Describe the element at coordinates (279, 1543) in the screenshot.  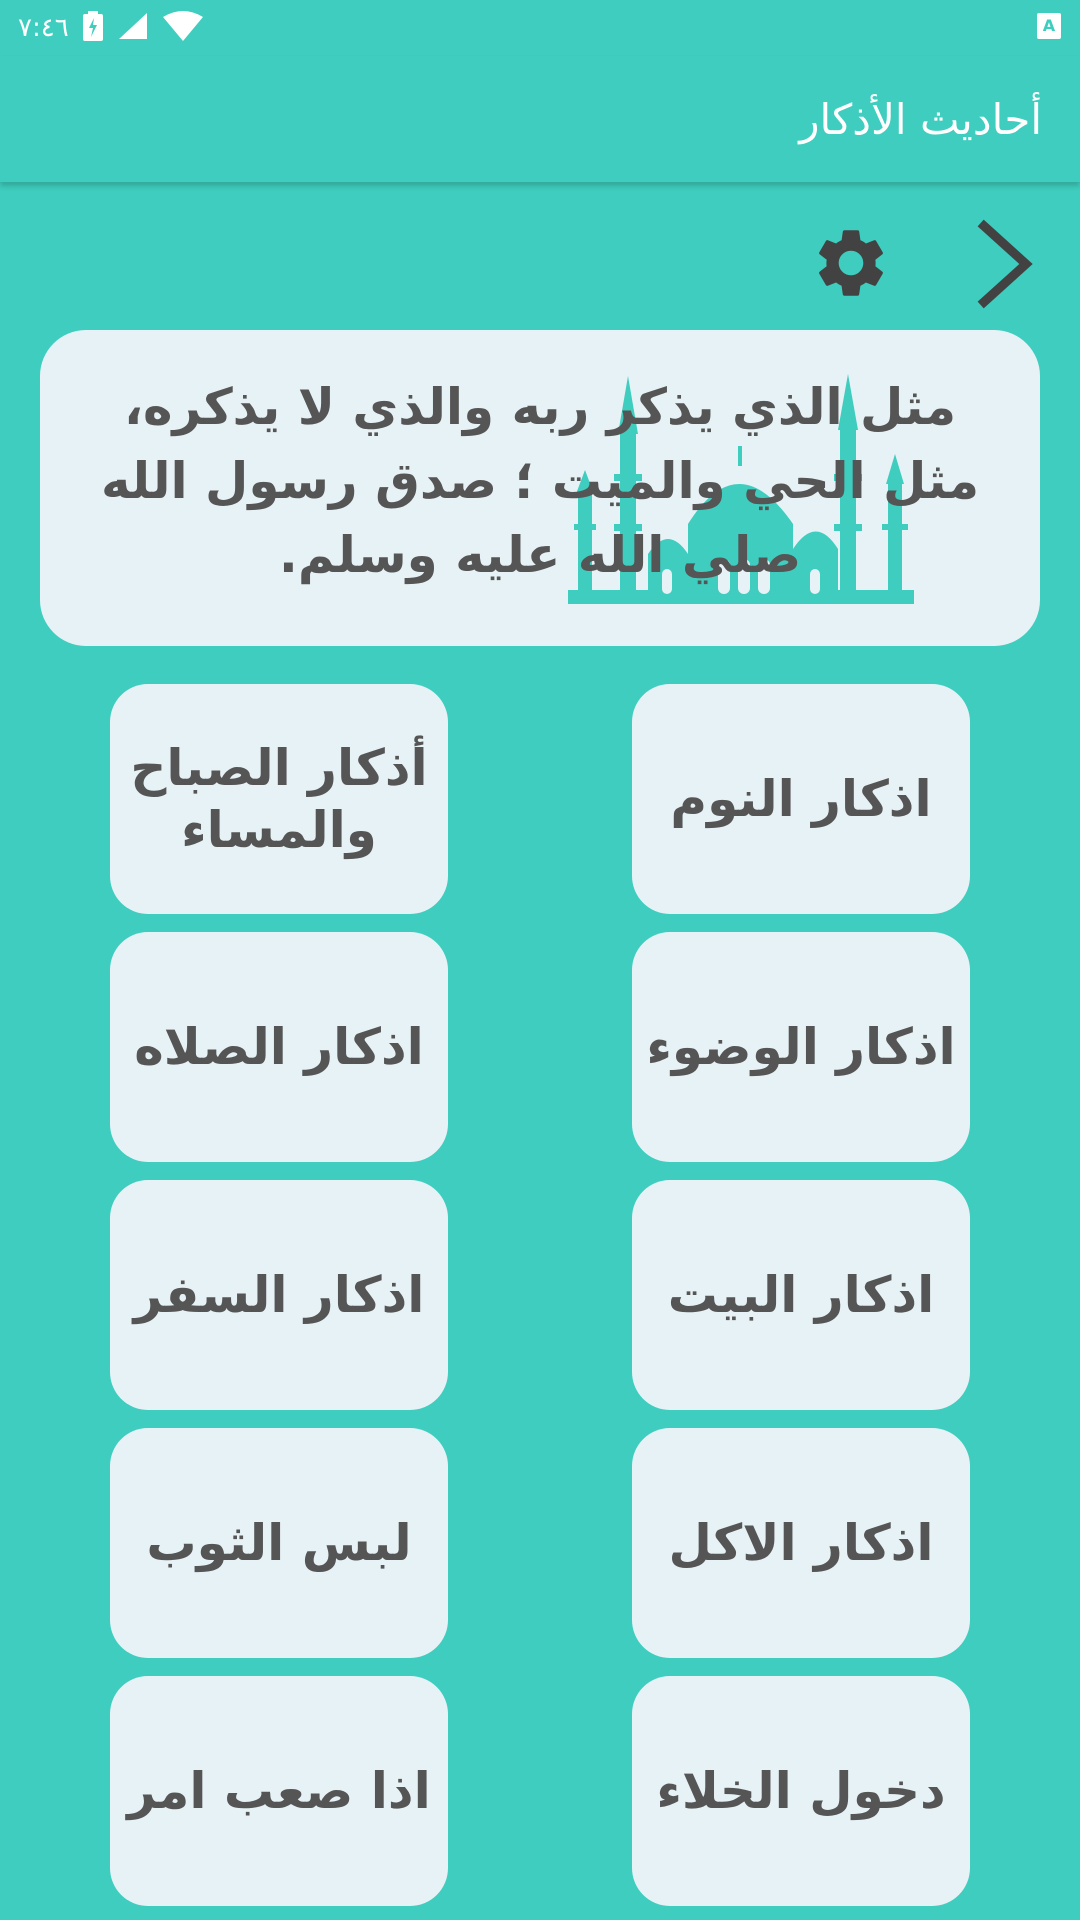
I see `button-wearing-clothes: لبس الثوب` at that location.